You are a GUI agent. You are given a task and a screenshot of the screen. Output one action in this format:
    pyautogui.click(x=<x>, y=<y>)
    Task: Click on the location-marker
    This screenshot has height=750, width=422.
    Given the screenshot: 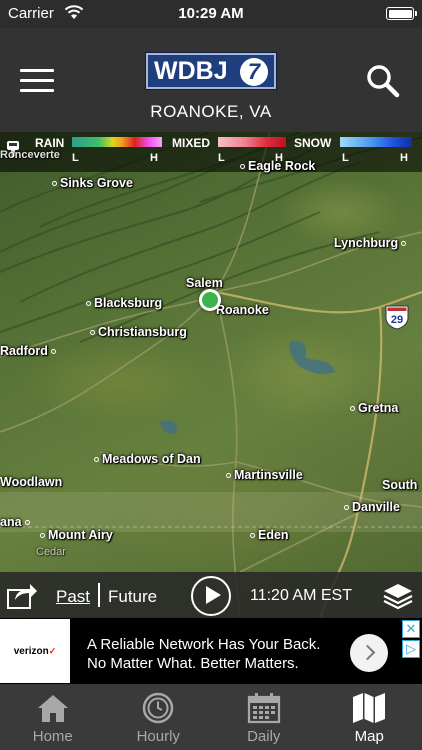 What is the action you would take?
    pyautogui.click(x=210, y=300)
    